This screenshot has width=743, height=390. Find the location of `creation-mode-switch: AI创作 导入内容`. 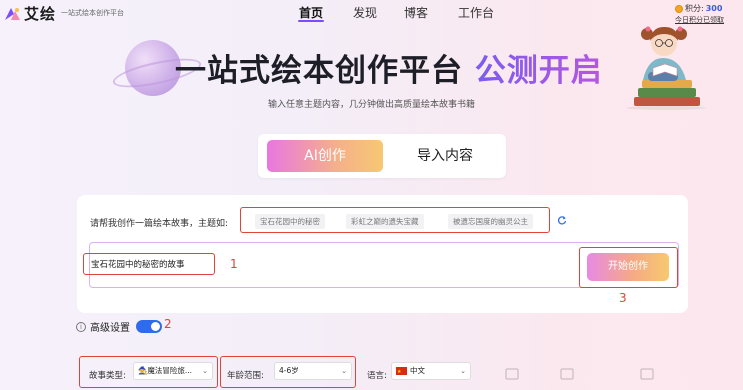

creation-mode-switch: AI创作 导入内容 is located at coordinates (382, 156).